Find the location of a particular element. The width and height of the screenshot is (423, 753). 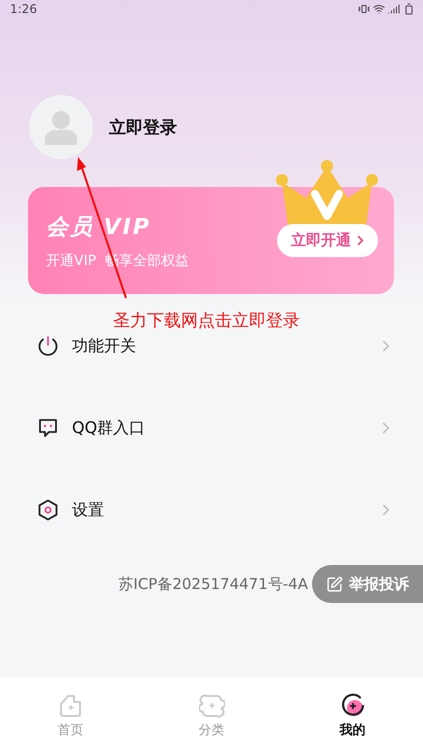

vip-title: 会员 VIP is located at coordinates (98, 228).